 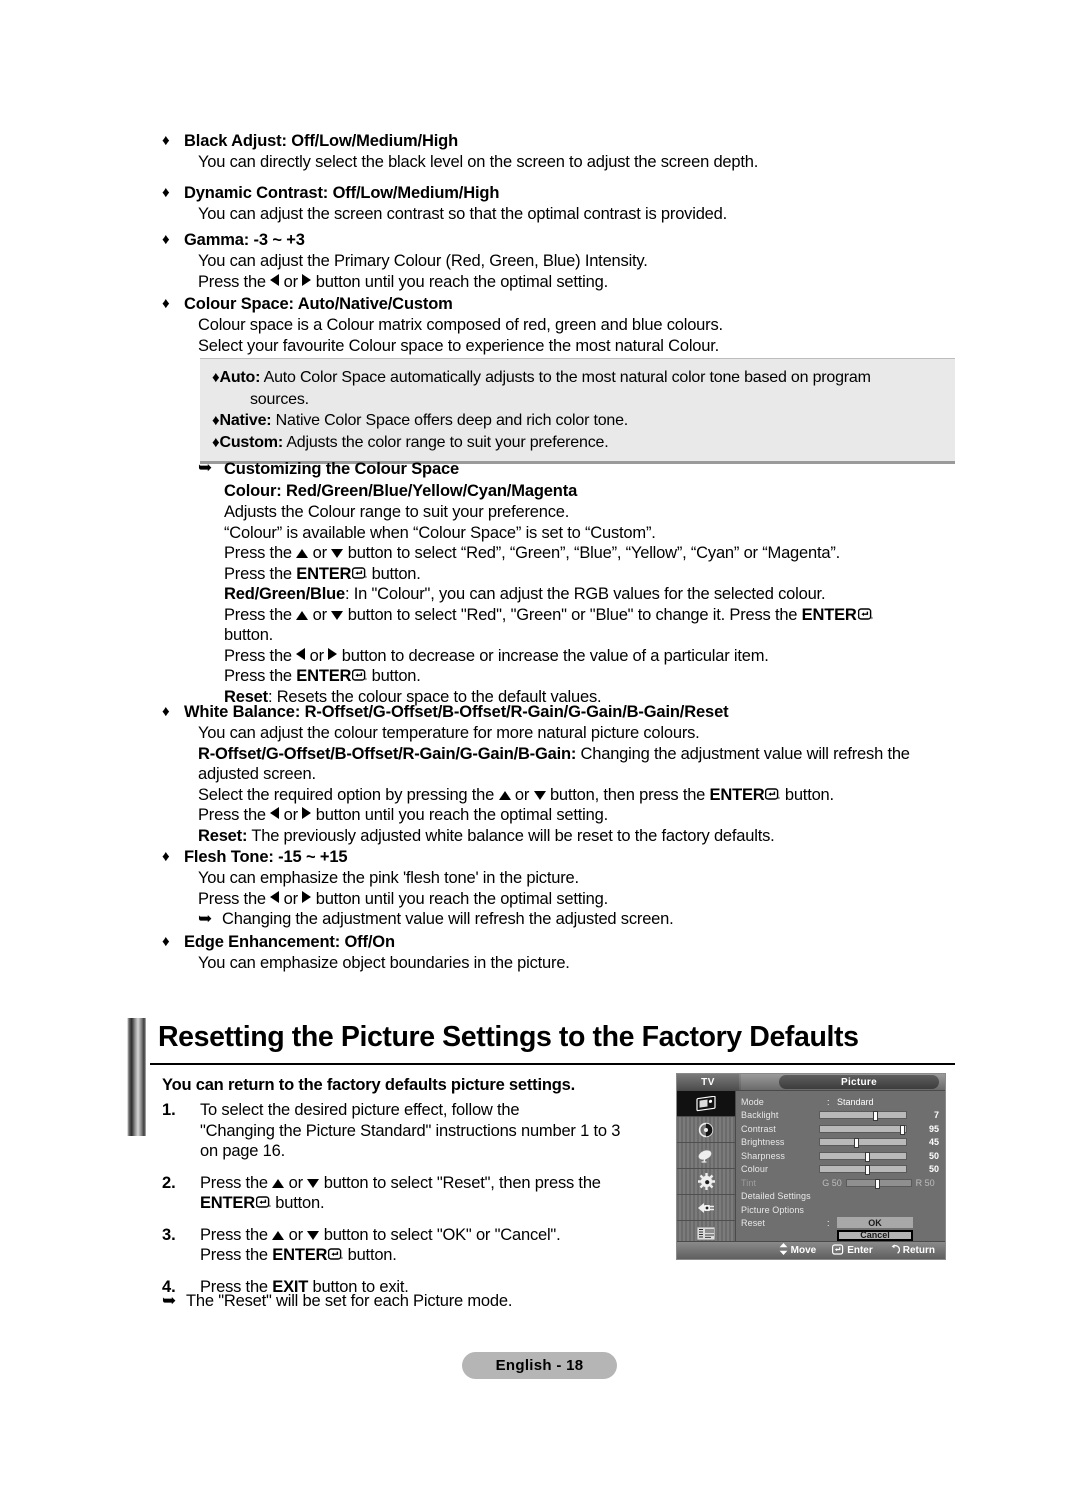 What do you see at coordinates (933, 1169) in the screenshot?
I see `osd-number: 50` at bounding box center [933, 1169].